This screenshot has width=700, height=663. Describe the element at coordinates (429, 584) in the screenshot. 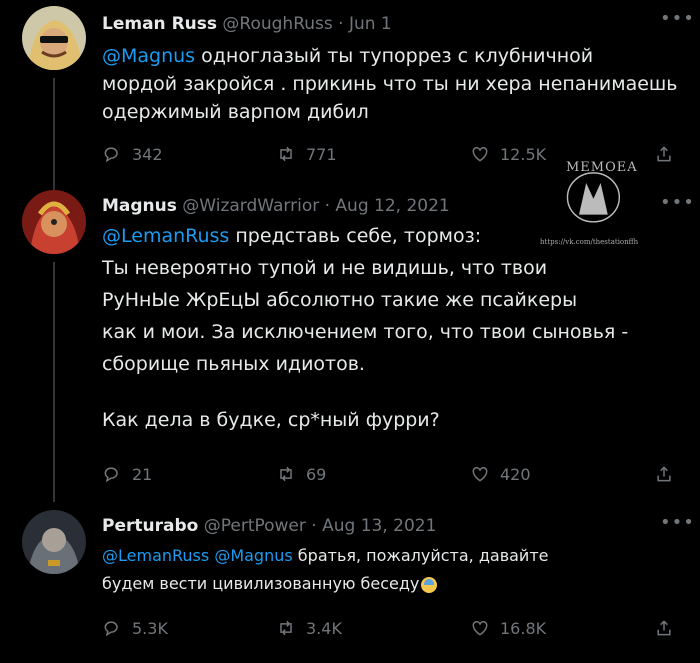

I see `anxious-face-icon` at that location.